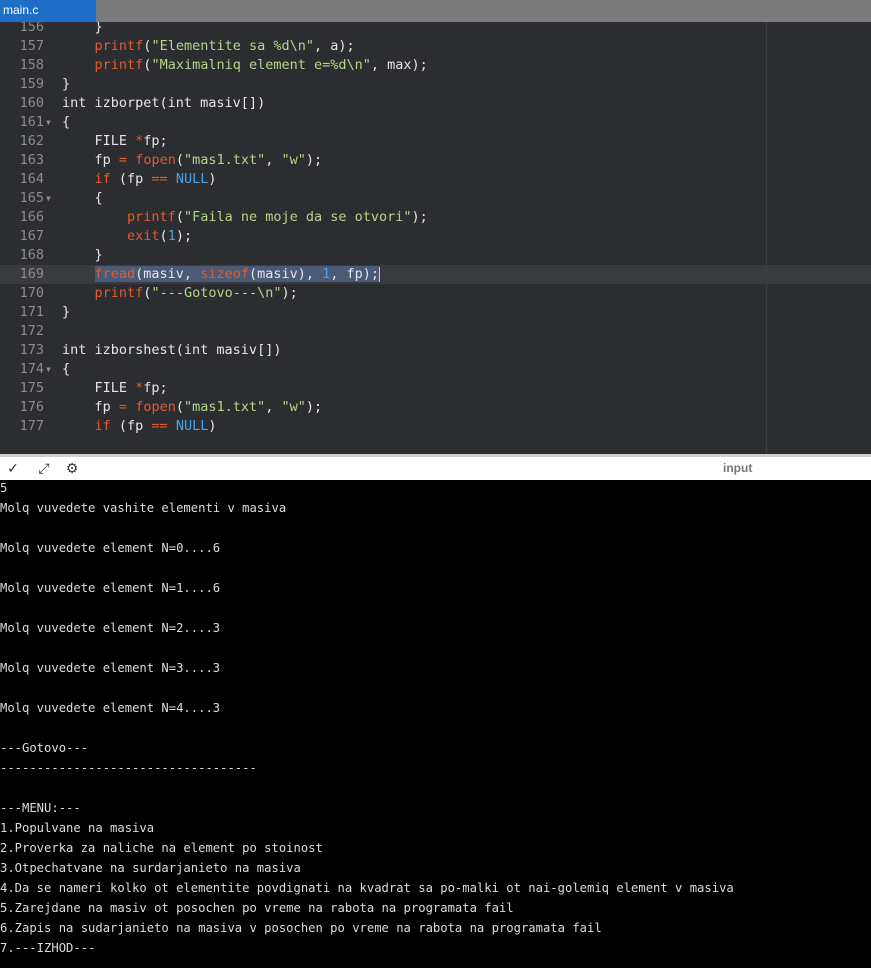  What do you see at coordinates (297, 217) in the screenshot?
I see `code-token: "Faila ne moje da se otvori"` at bounding box center [297, 217].